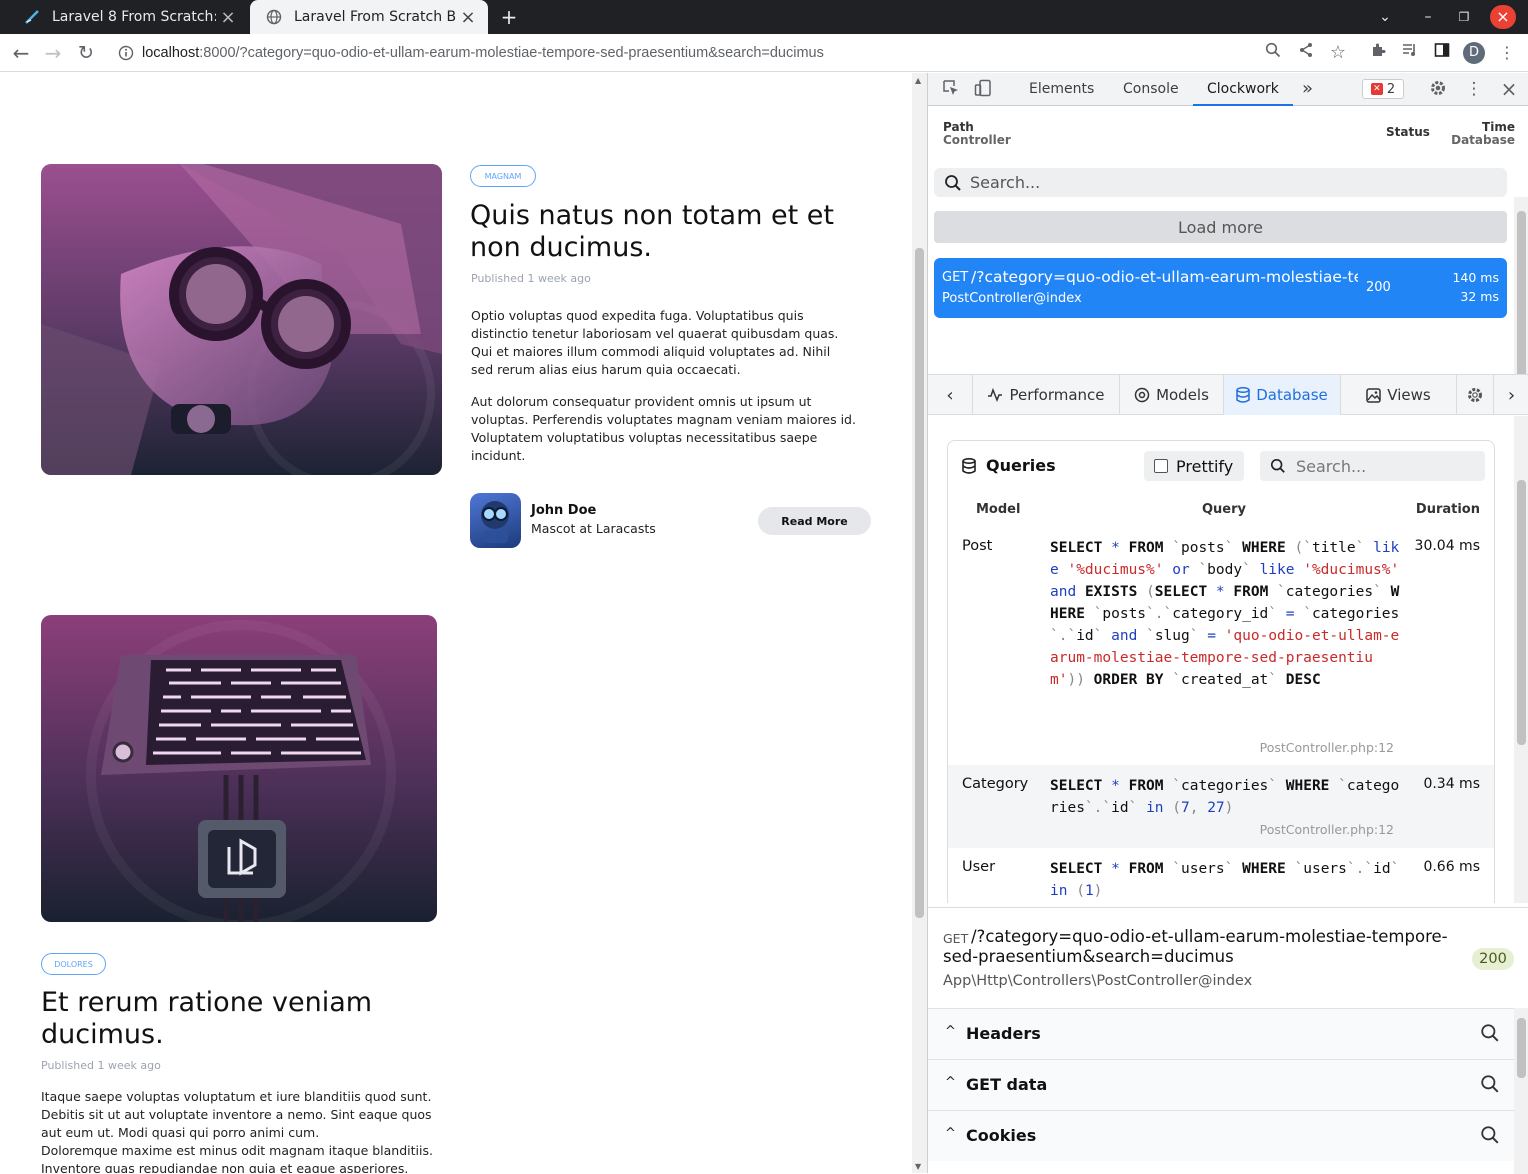 The width and height of the screenshot is (1528, 1174). Describe the element at coordinates (1221, 1033) in the screenshot. I see `section-headers: ^ Headers` at that location.